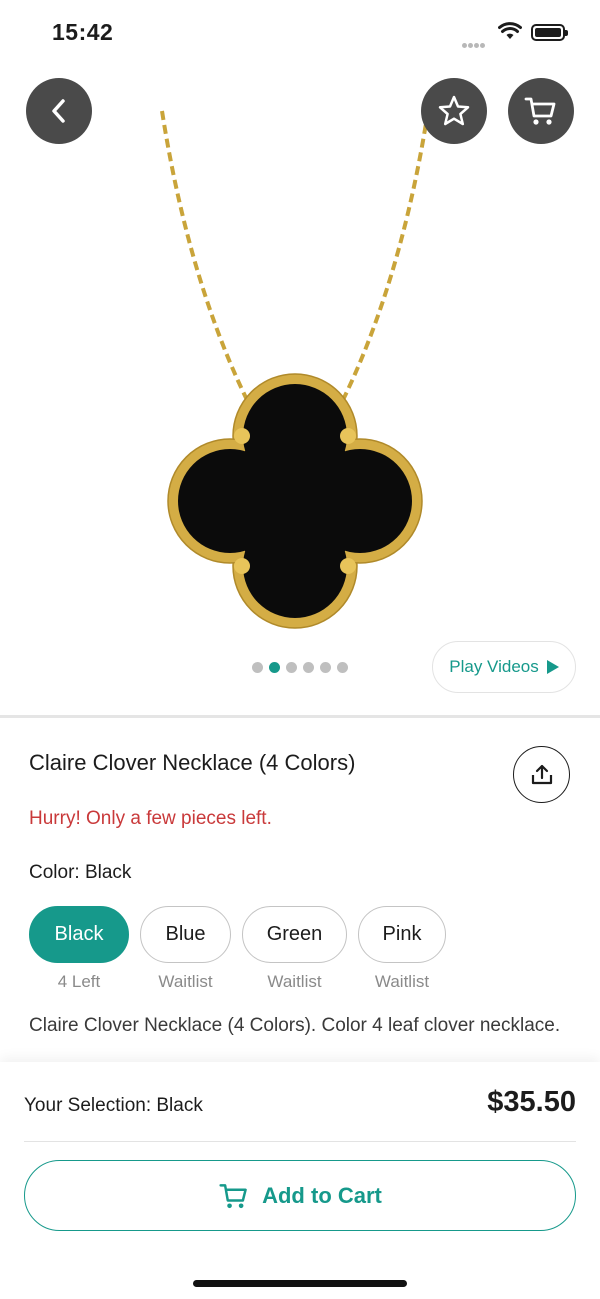  I want to click on status-time: 15:42, so click(83, 32).